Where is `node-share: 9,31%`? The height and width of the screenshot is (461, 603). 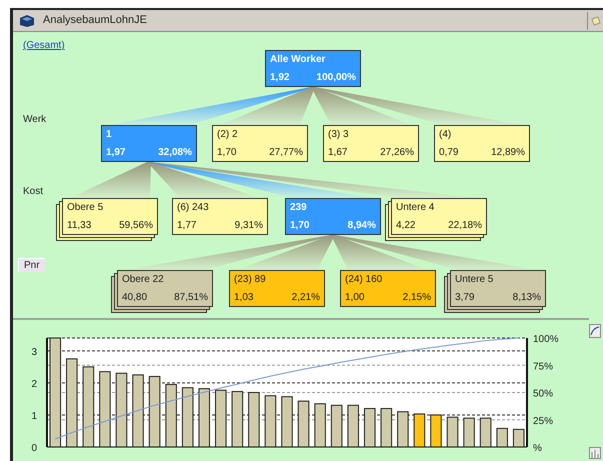
node-share: 9,31% is located at coordinates (248, 225).